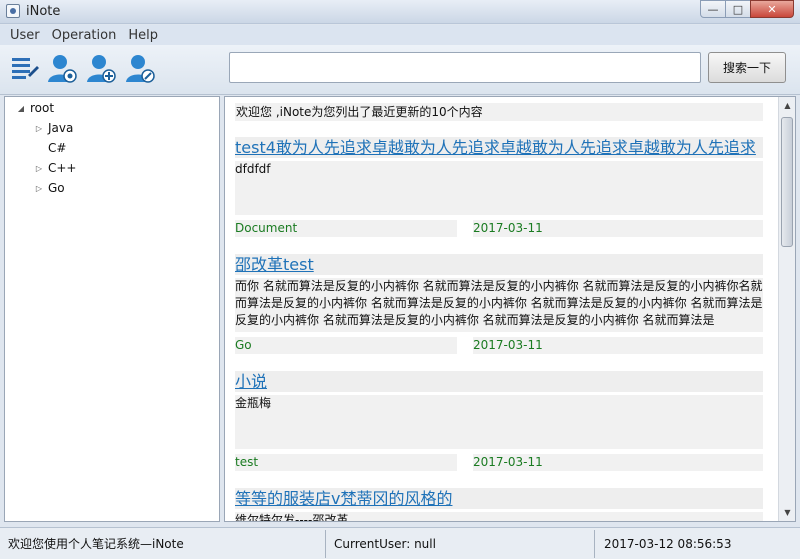 The image size is (800, 559). Describe the element at coordinates (49, 188) in the screenshot. I see `tree-node-go: ▷ Go` at that location.